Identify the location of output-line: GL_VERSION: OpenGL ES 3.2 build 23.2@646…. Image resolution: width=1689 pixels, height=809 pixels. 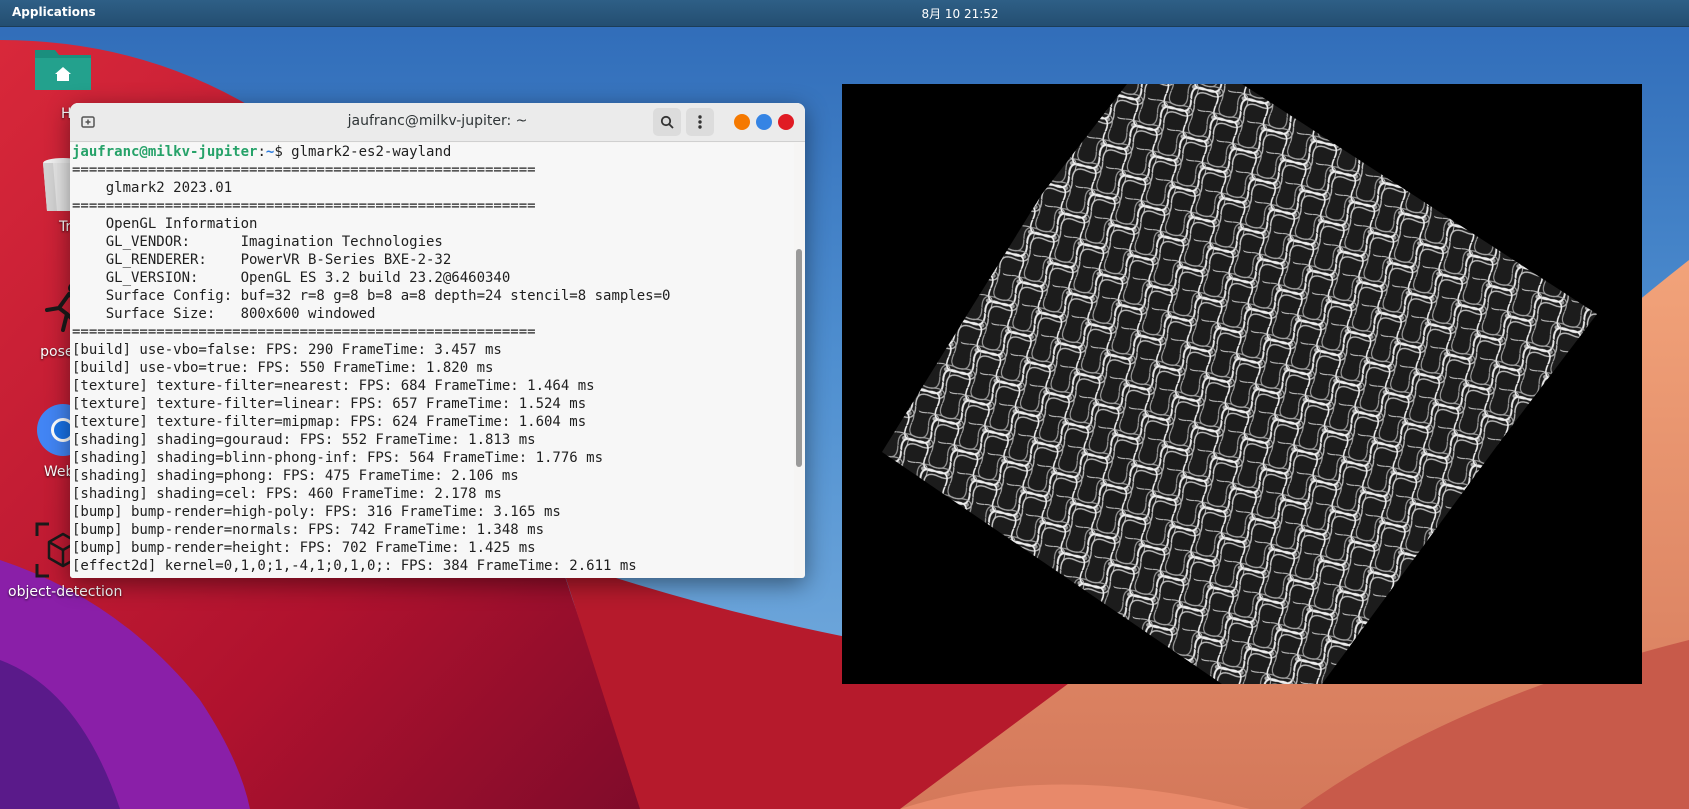
(291, 278).